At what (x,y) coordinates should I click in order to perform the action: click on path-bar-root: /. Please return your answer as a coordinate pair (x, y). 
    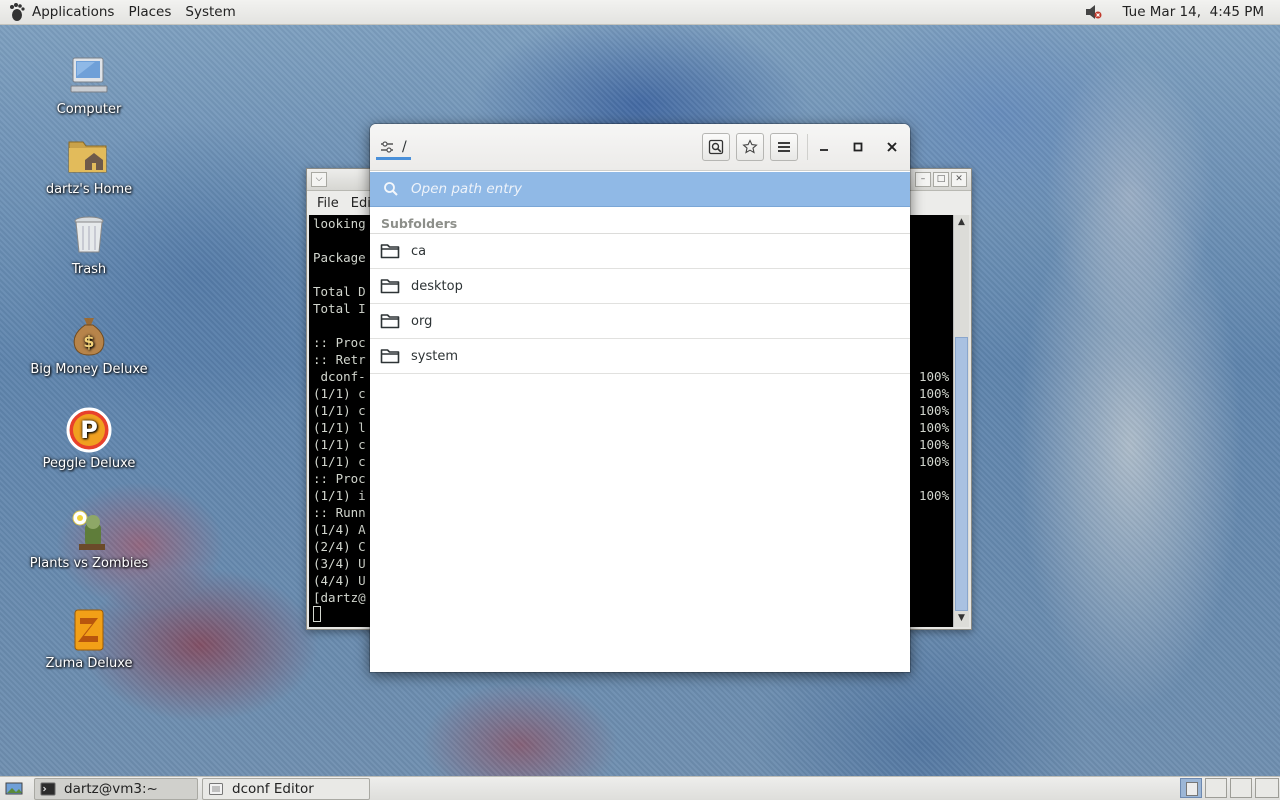
    Looking at the image, I should click on (393, 148).